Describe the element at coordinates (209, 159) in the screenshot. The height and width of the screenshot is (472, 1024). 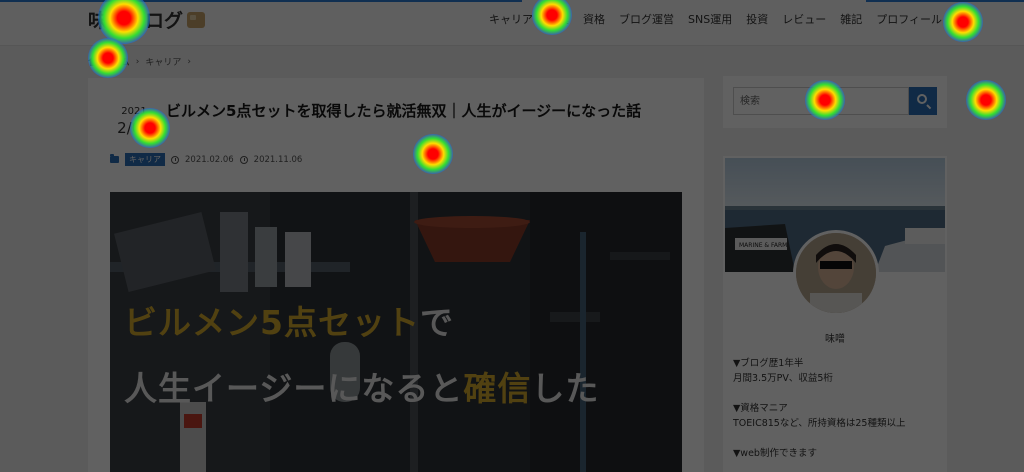
I see `published-date: 2021.02.06` at that location.